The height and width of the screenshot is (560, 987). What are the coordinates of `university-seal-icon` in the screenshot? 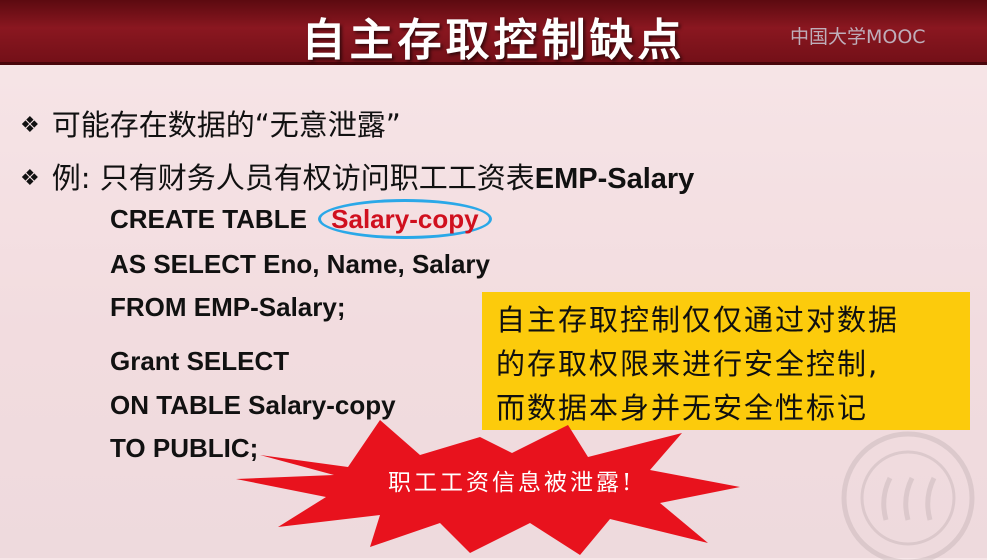 It's located at (908, 495).